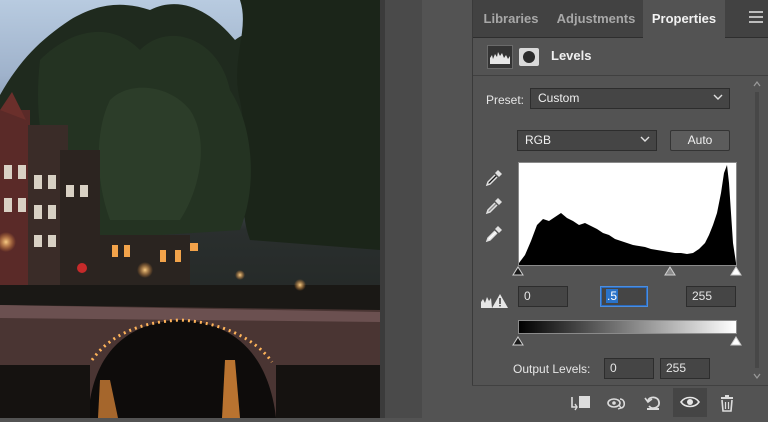  I want to click on input-black-slider, so click(518, 271).